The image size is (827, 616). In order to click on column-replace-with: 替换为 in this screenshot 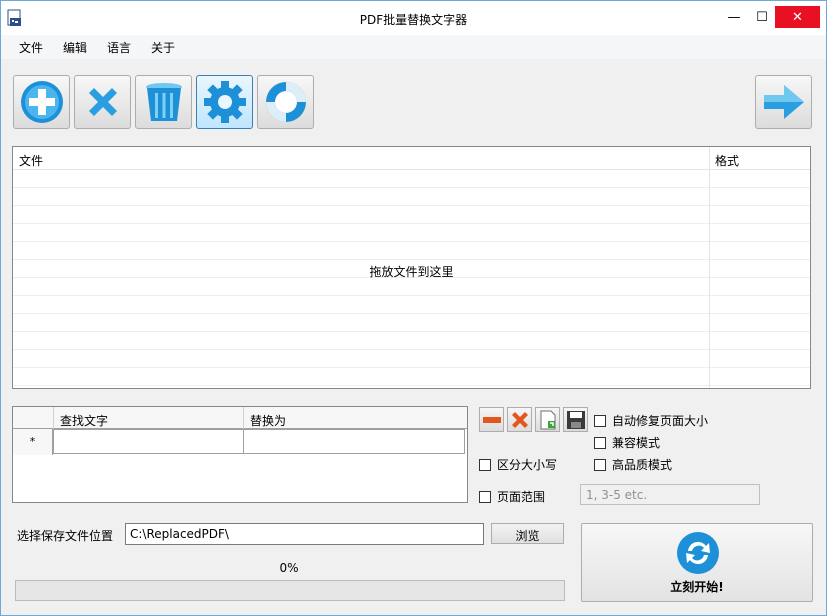, I will do `click(355, 418)`.